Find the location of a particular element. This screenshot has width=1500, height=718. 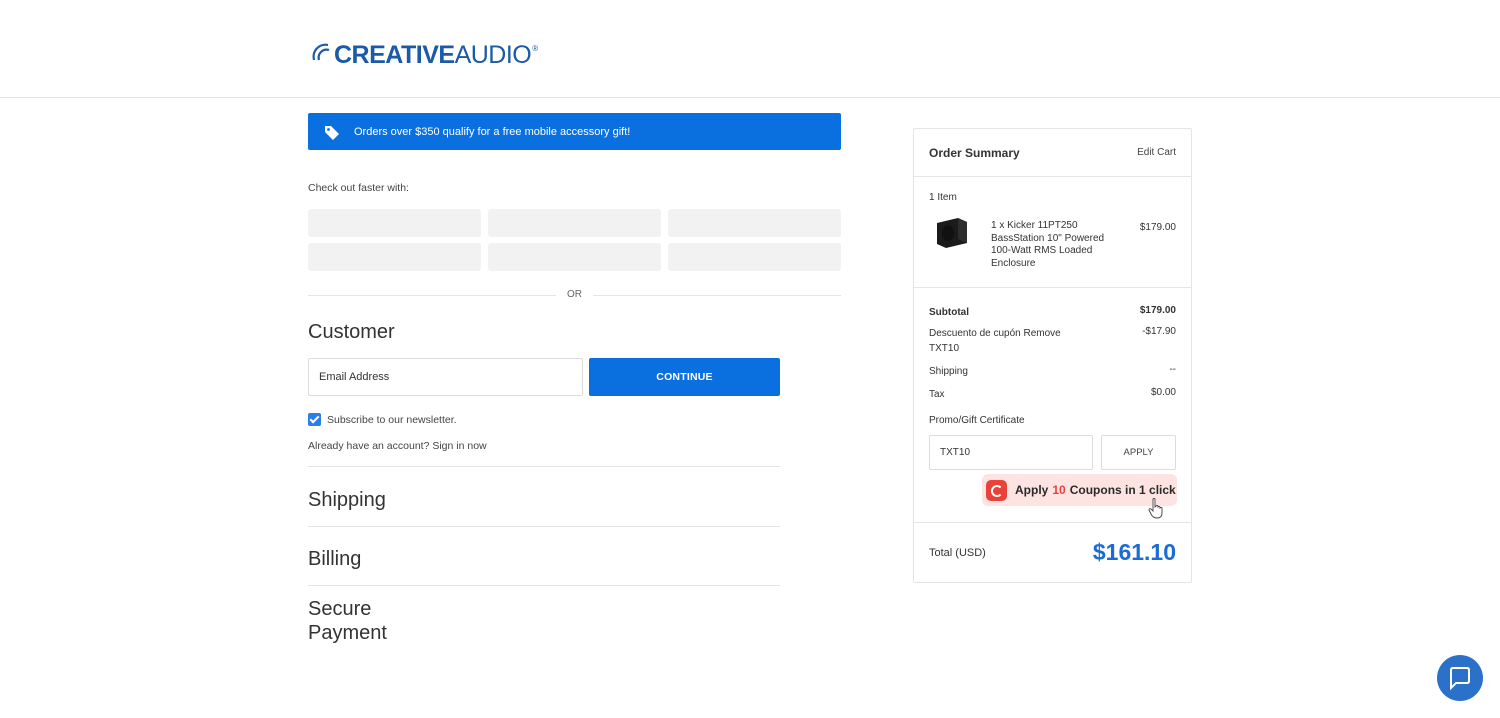

total-label: Total (USD) is located at coordinates (957, 553).